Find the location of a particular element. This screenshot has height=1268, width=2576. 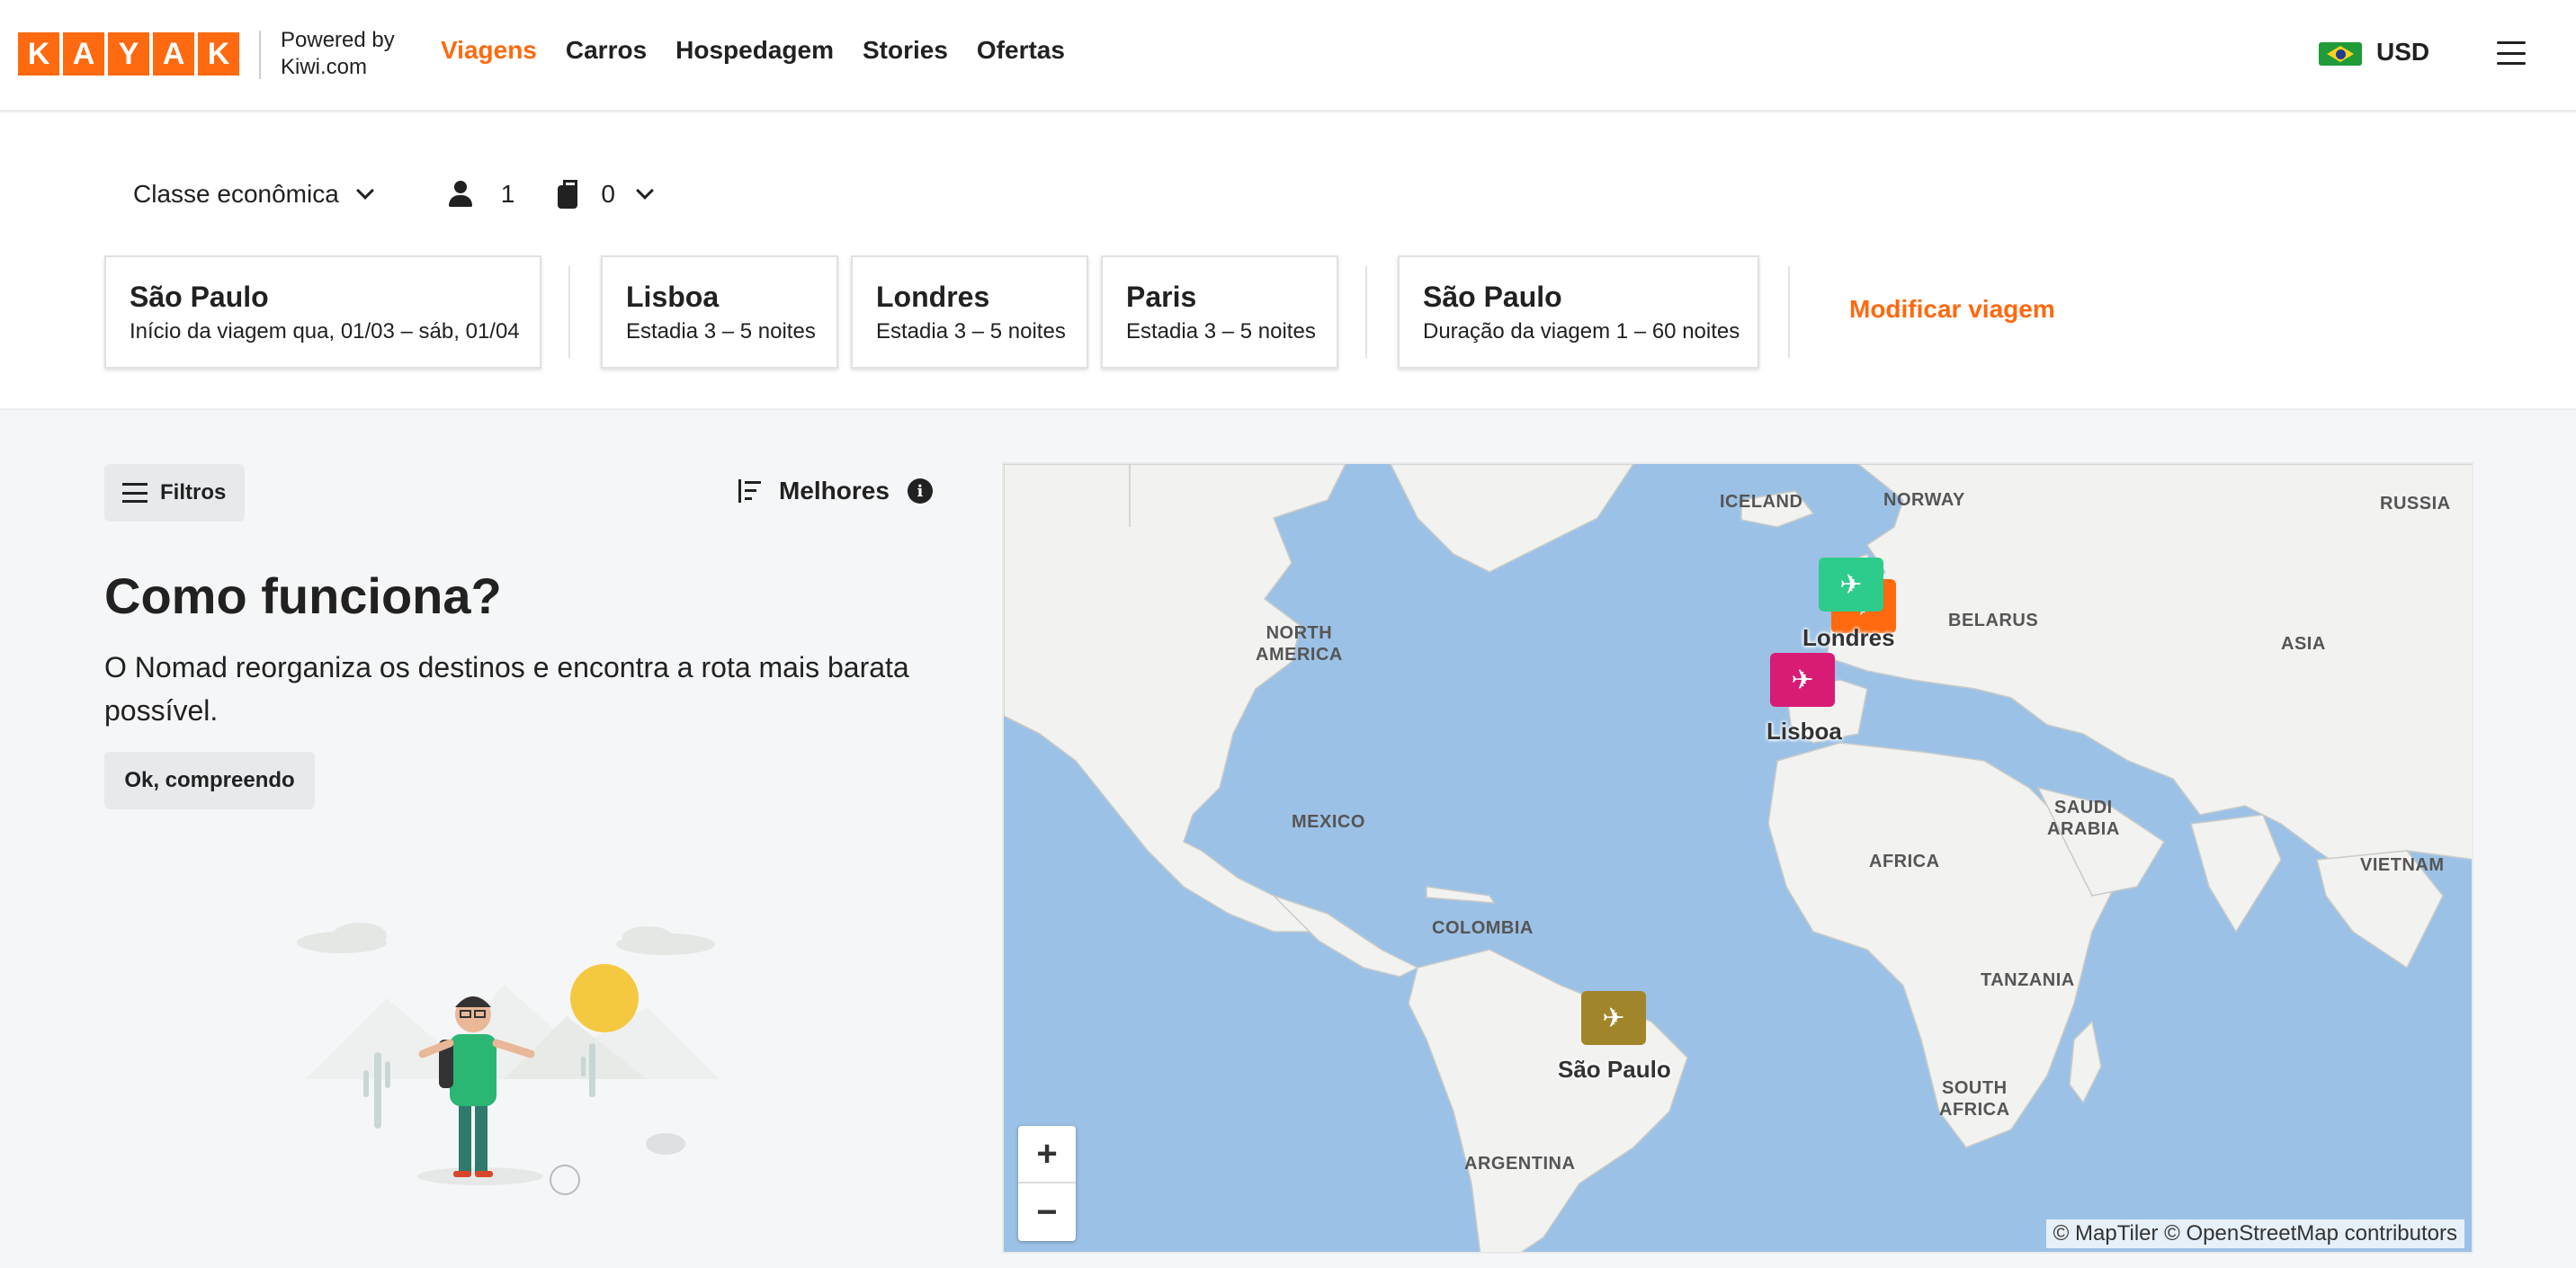

logo-divider is located at coordinates (260, 55).